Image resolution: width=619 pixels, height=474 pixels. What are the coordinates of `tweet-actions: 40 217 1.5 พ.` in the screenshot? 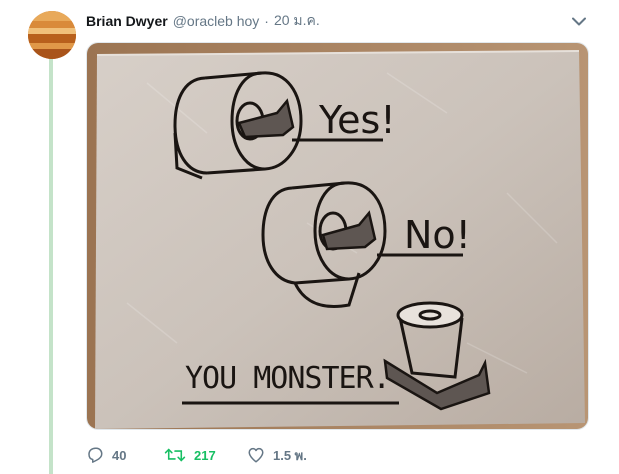 It's located at (211, 455).